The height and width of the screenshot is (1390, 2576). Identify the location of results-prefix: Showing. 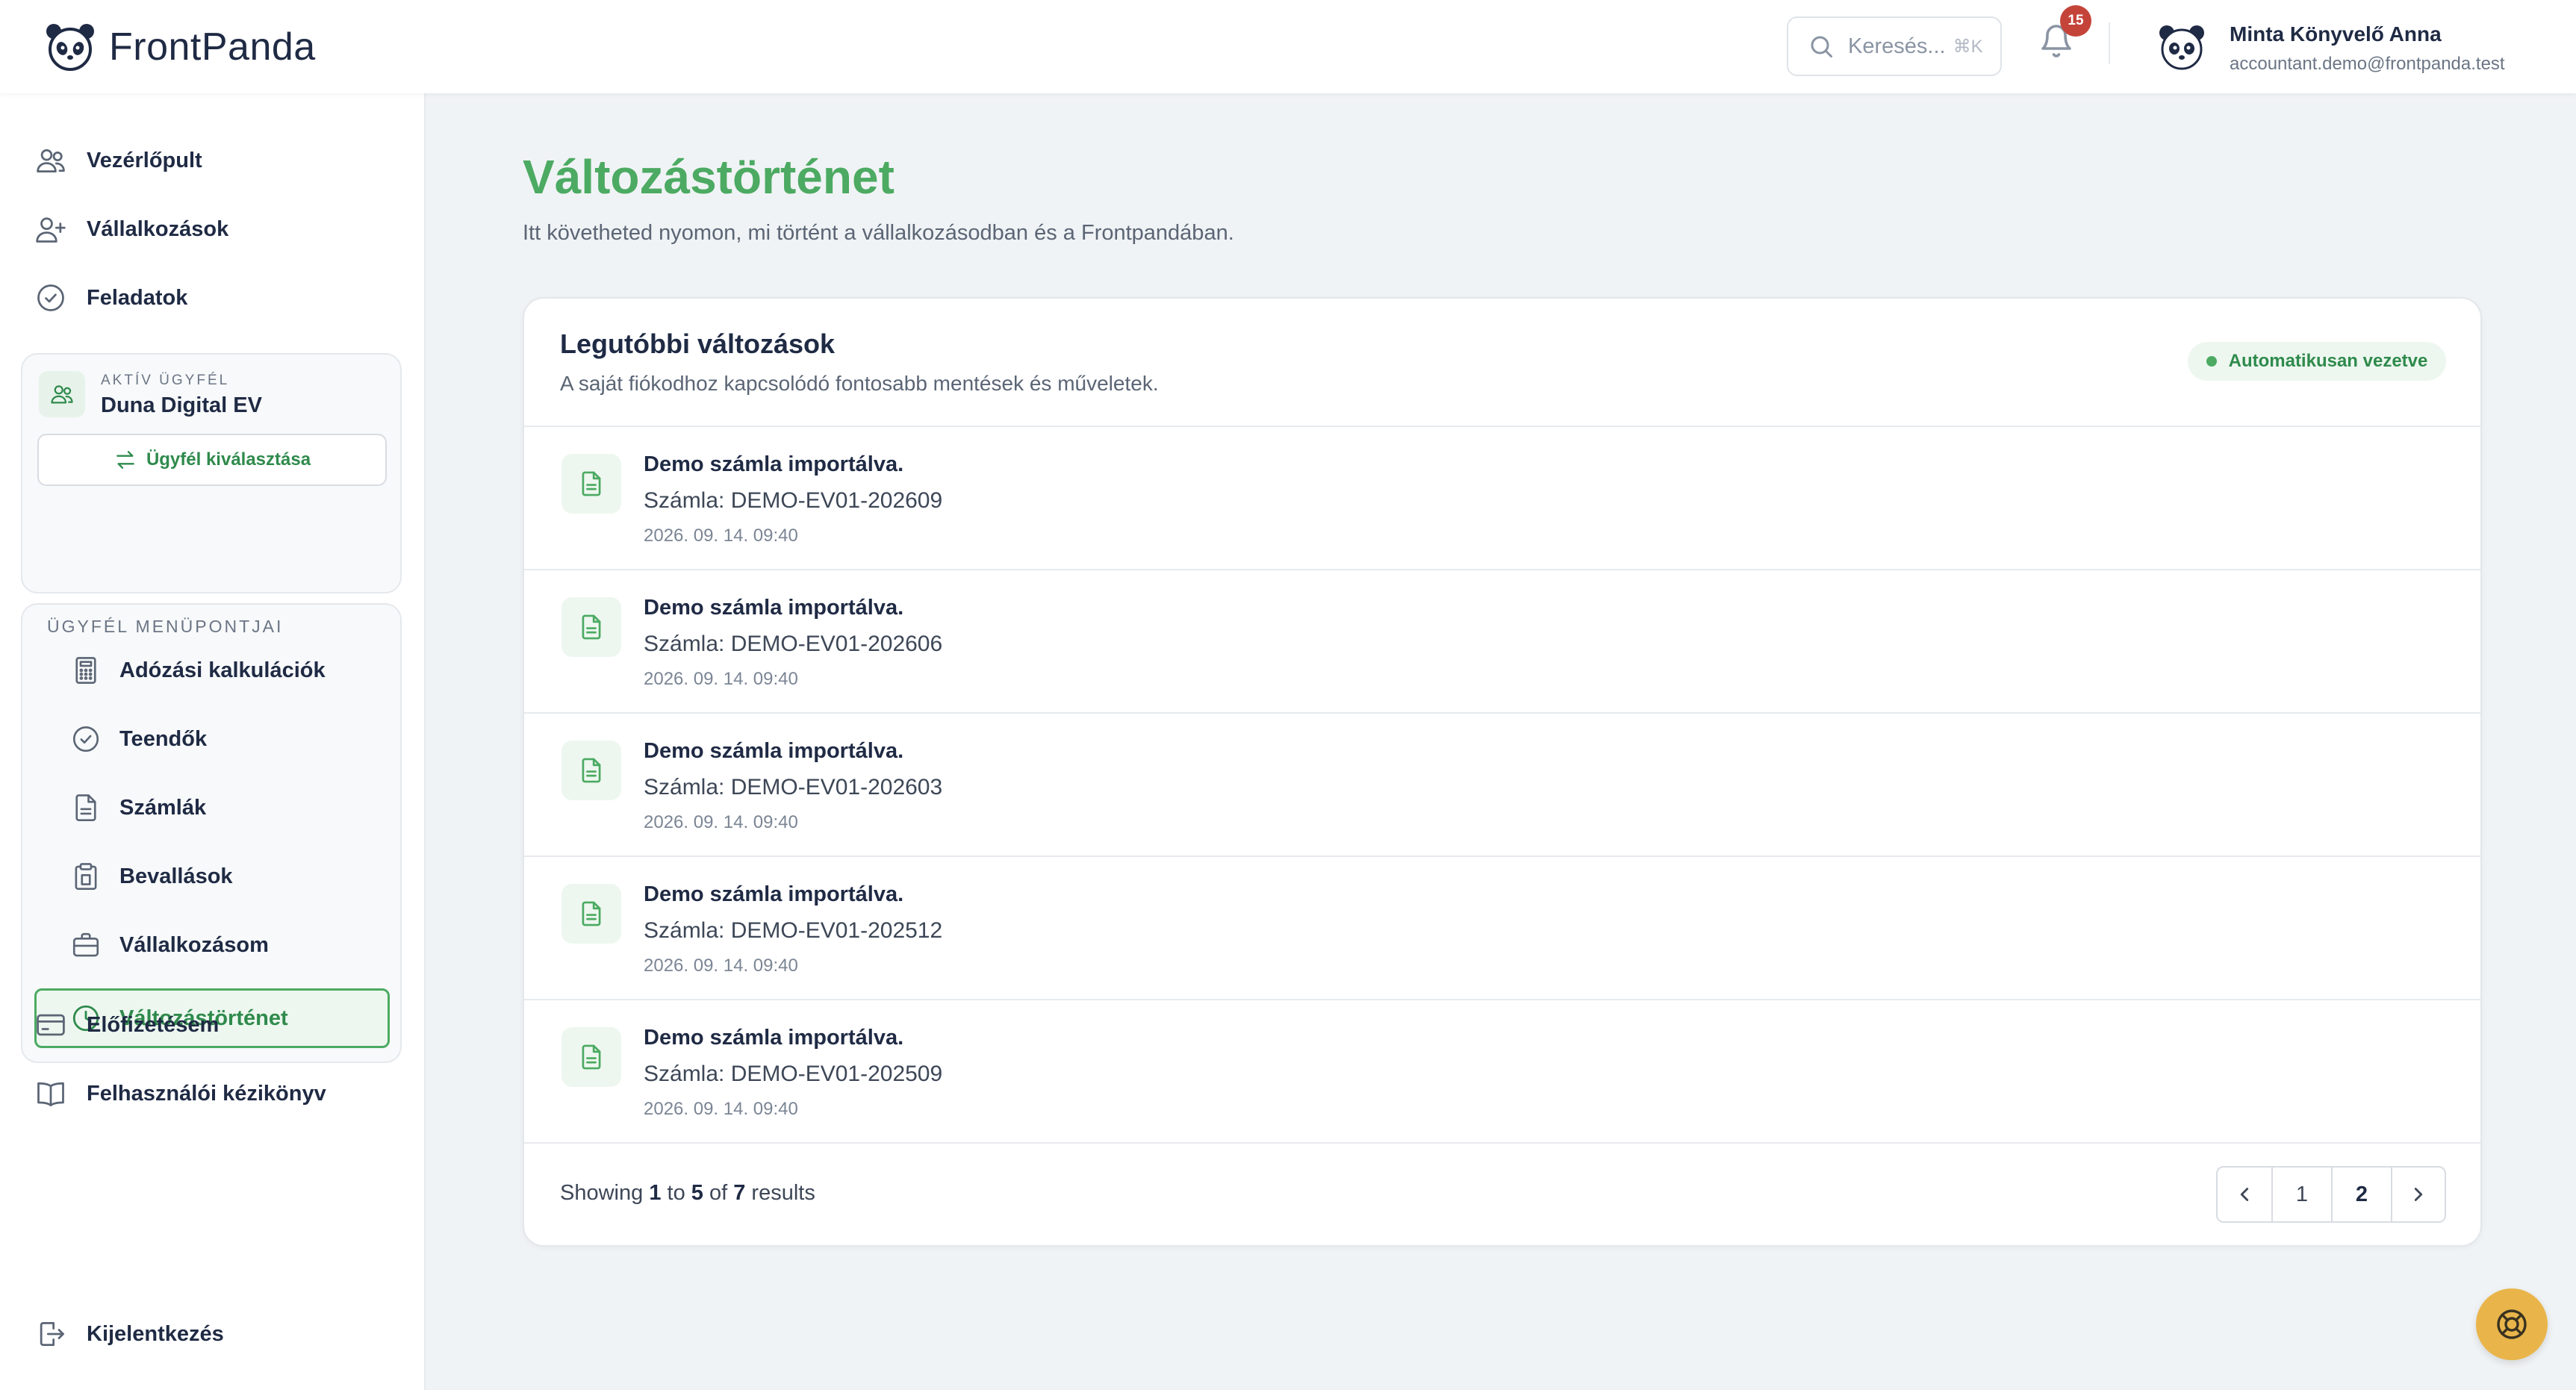
(602, 1193).